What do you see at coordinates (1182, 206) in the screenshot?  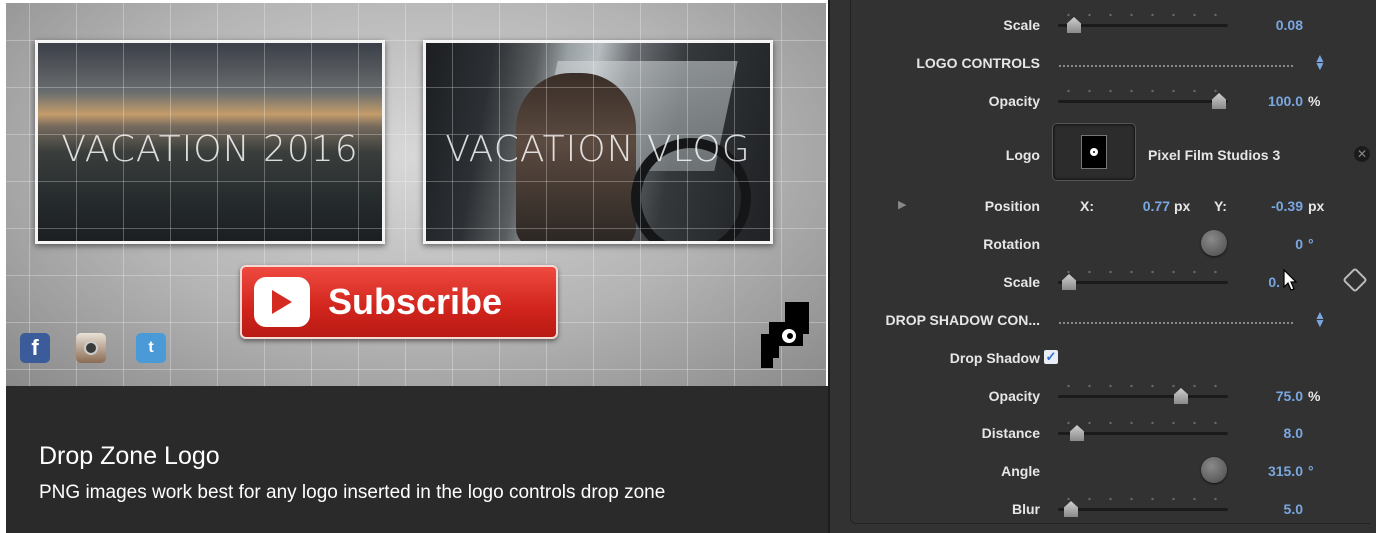 I see `position-x-unit: px` at bounding box center [1182, 206].